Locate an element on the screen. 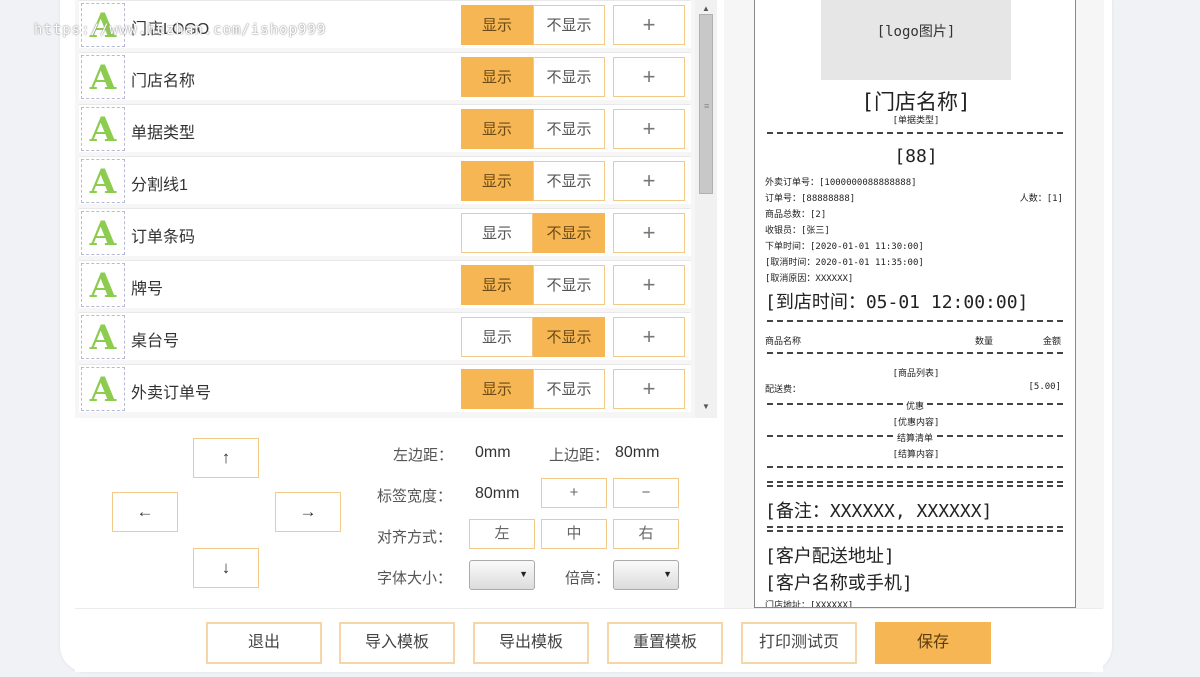 The width and height of the screenshot is (1200, 677). move-right-button: → is located at coordinates (308, 512).